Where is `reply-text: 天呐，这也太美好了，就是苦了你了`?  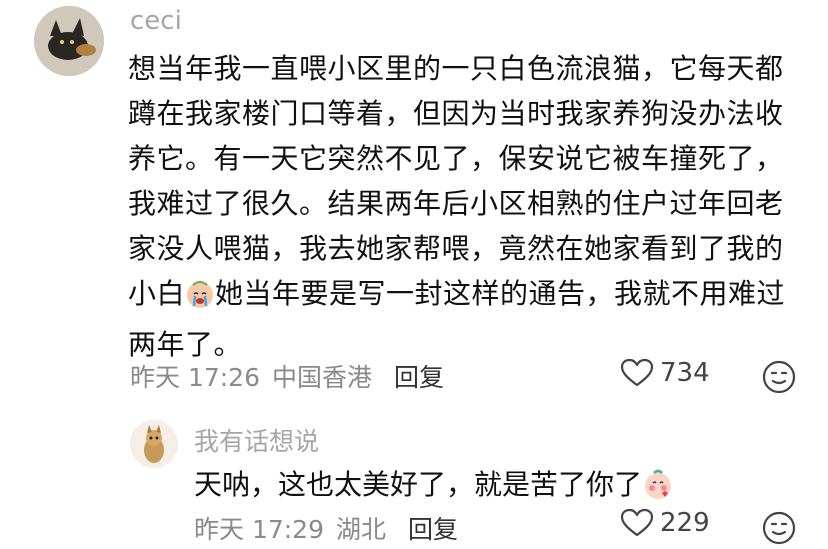
reply-text: 天呐，这也太美好了，就是苦了你了 is located at coordinates (434, 488).